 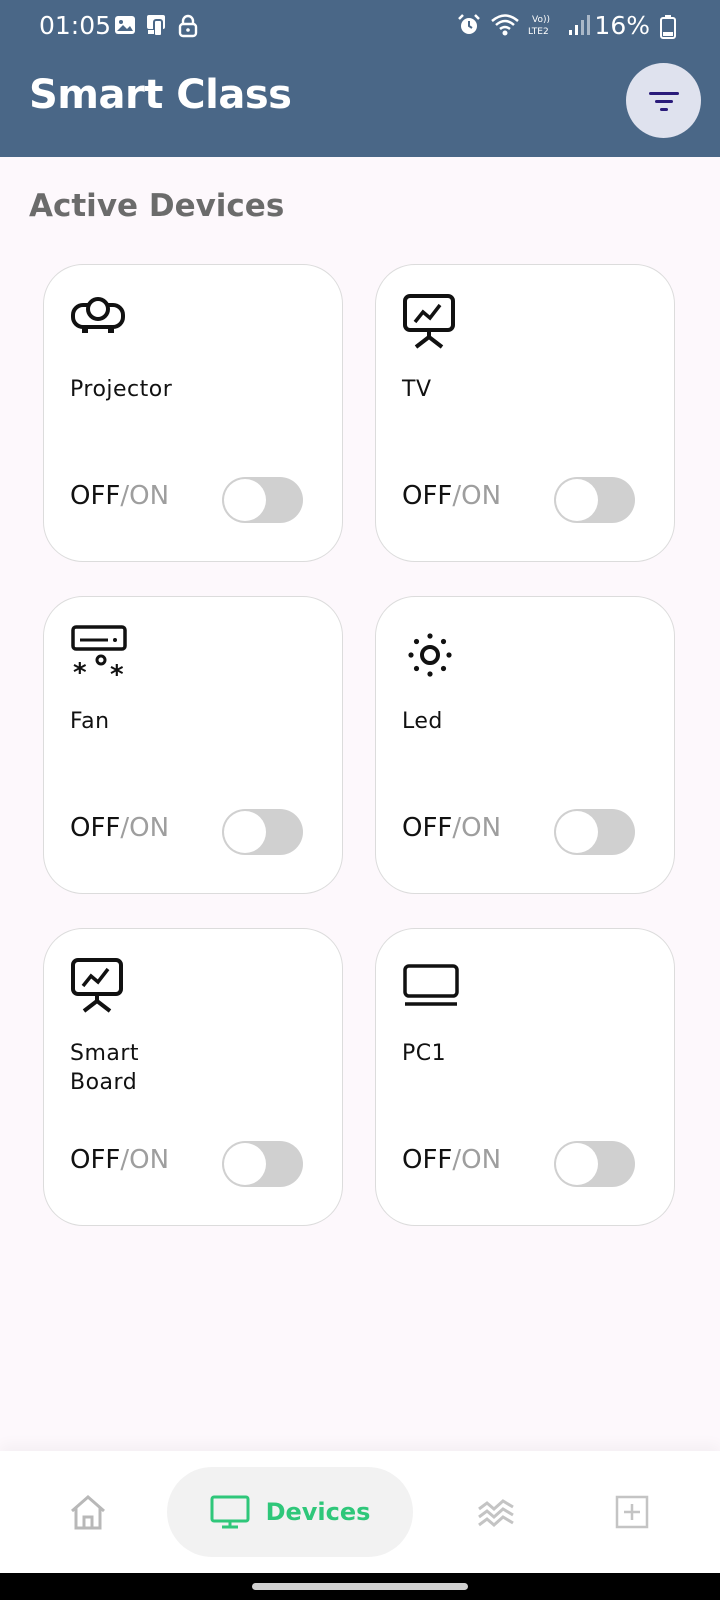 What do you see at coordinates (430, 655) in the screenshot?
I see `sun-icon` at bounding box center [430, 655].